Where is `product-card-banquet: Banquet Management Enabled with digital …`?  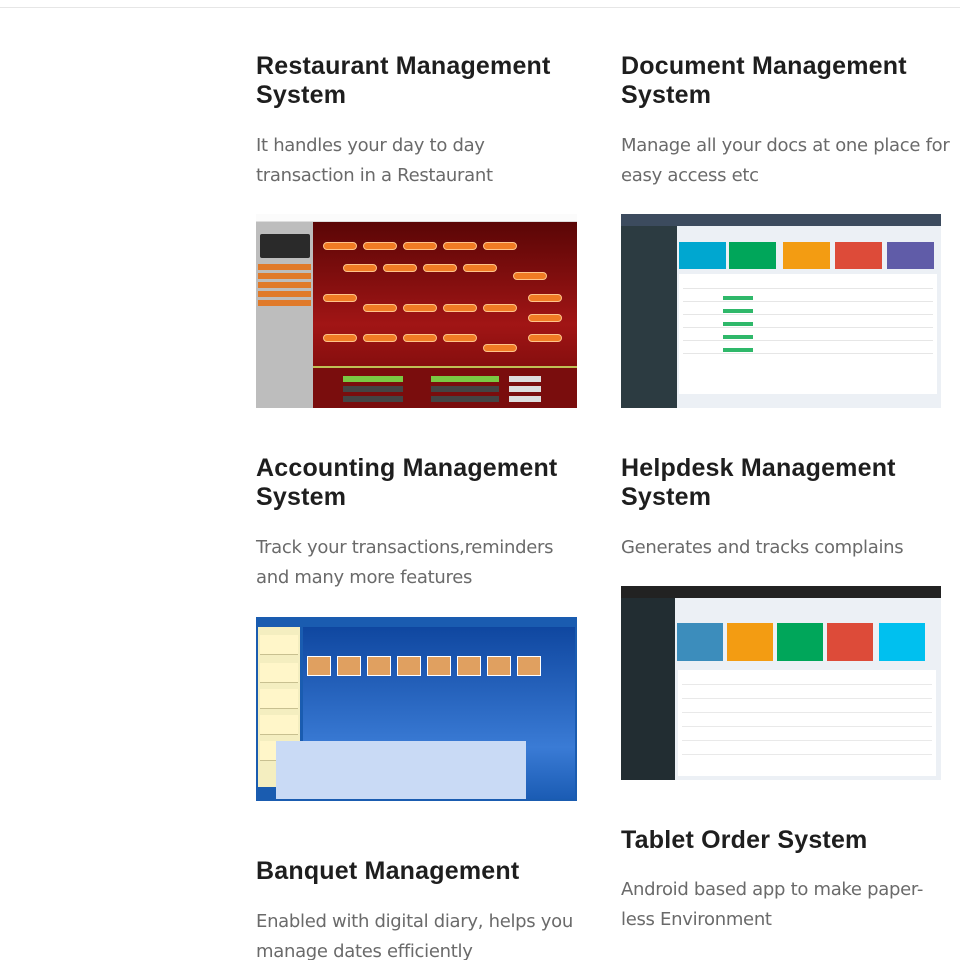 product-card-banquet: Banquet Management Enabled with digital … is located at coordinates (421, 908).